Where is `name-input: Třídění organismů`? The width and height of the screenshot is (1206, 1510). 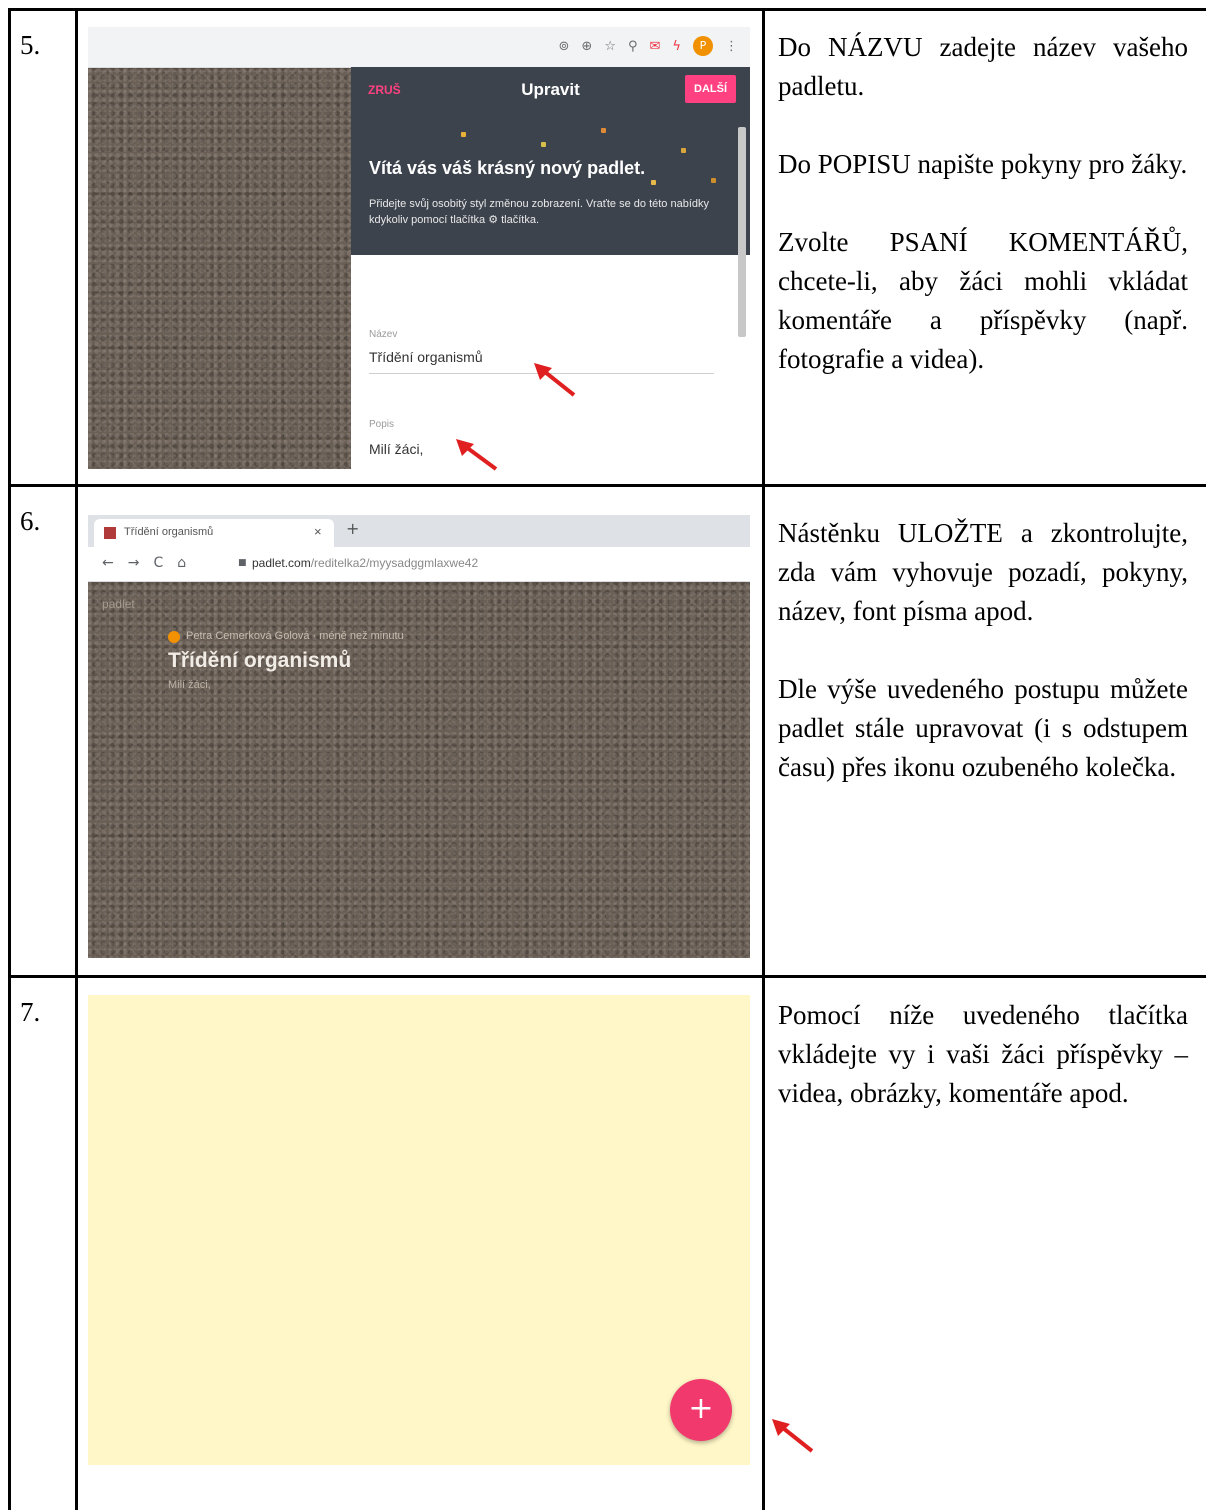 name-input: Třídění organismů is located at coordinates (426, 357).